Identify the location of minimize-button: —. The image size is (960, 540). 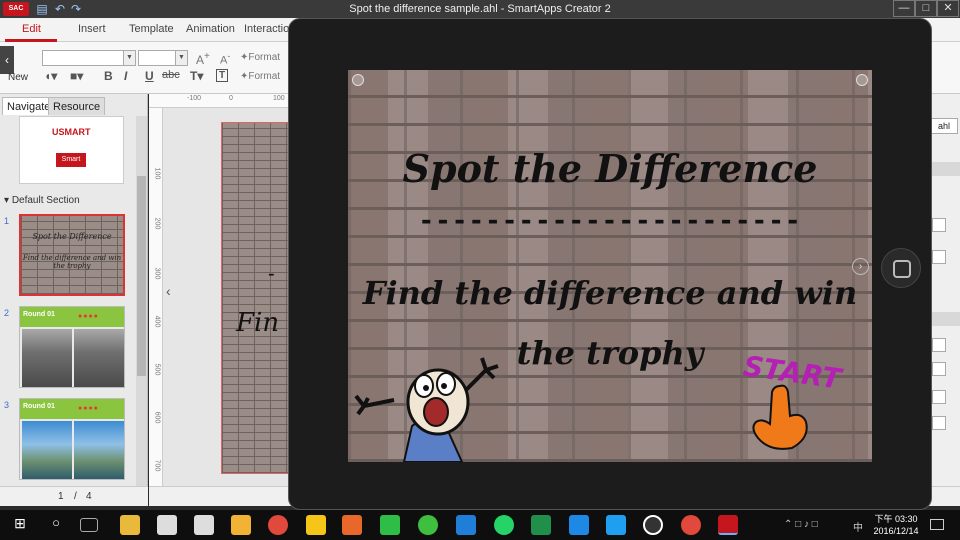
(904, 8).